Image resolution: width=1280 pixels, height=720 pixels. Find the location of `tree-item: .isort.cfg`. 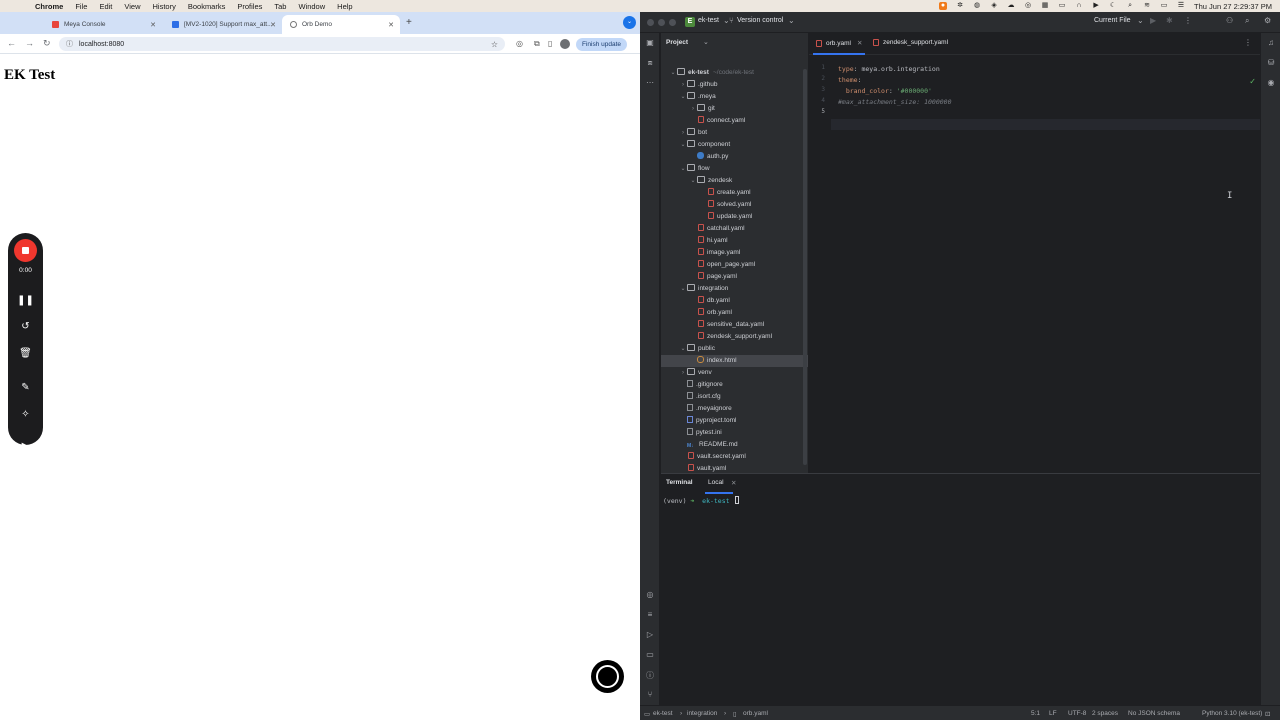

tree-item: .isort.cfg is located at coordinates (734, 397).